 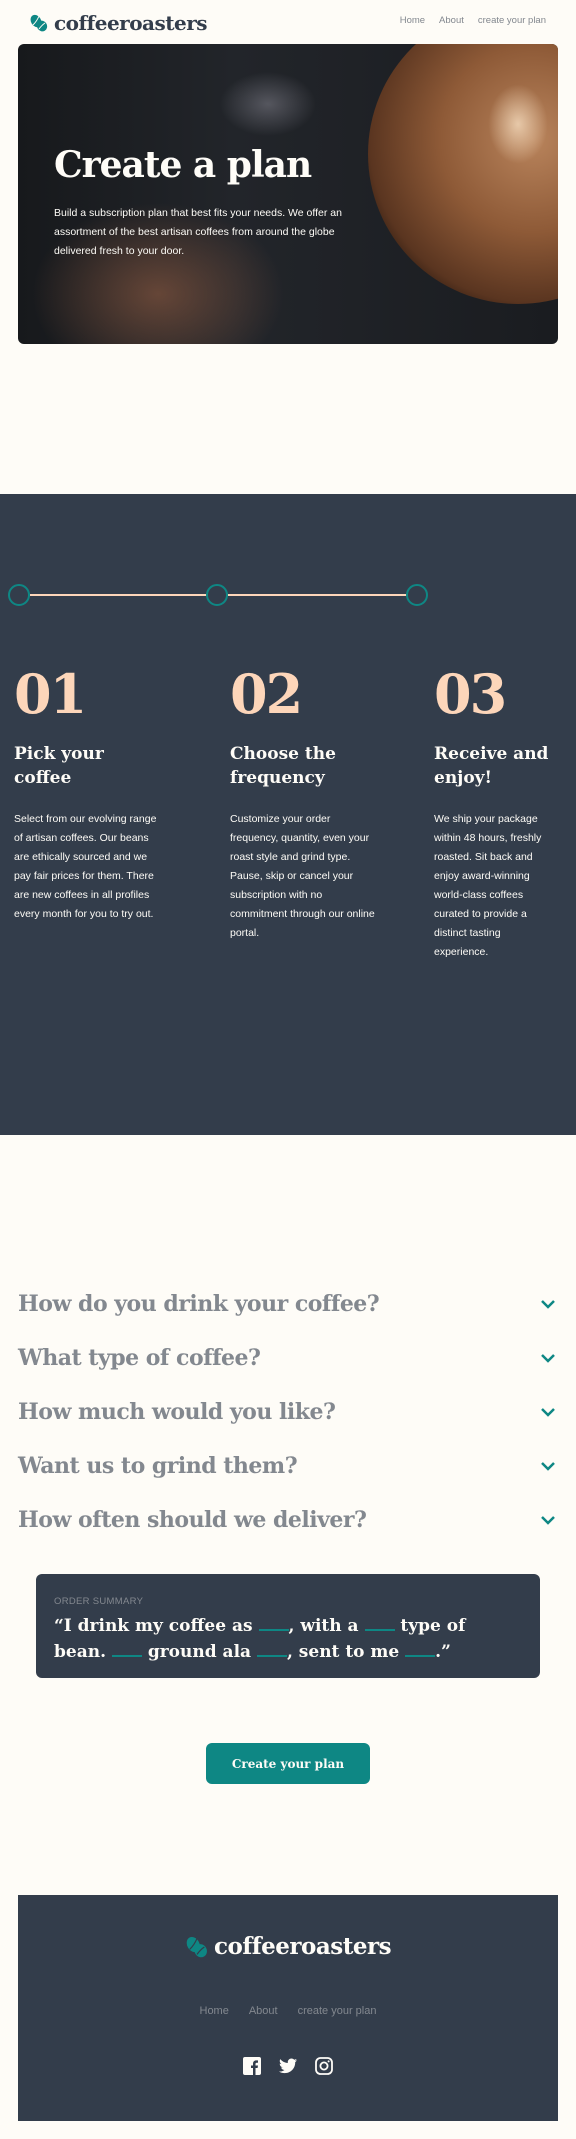 I want to click on nav-home-link: Home, so click(x=412, y=20).